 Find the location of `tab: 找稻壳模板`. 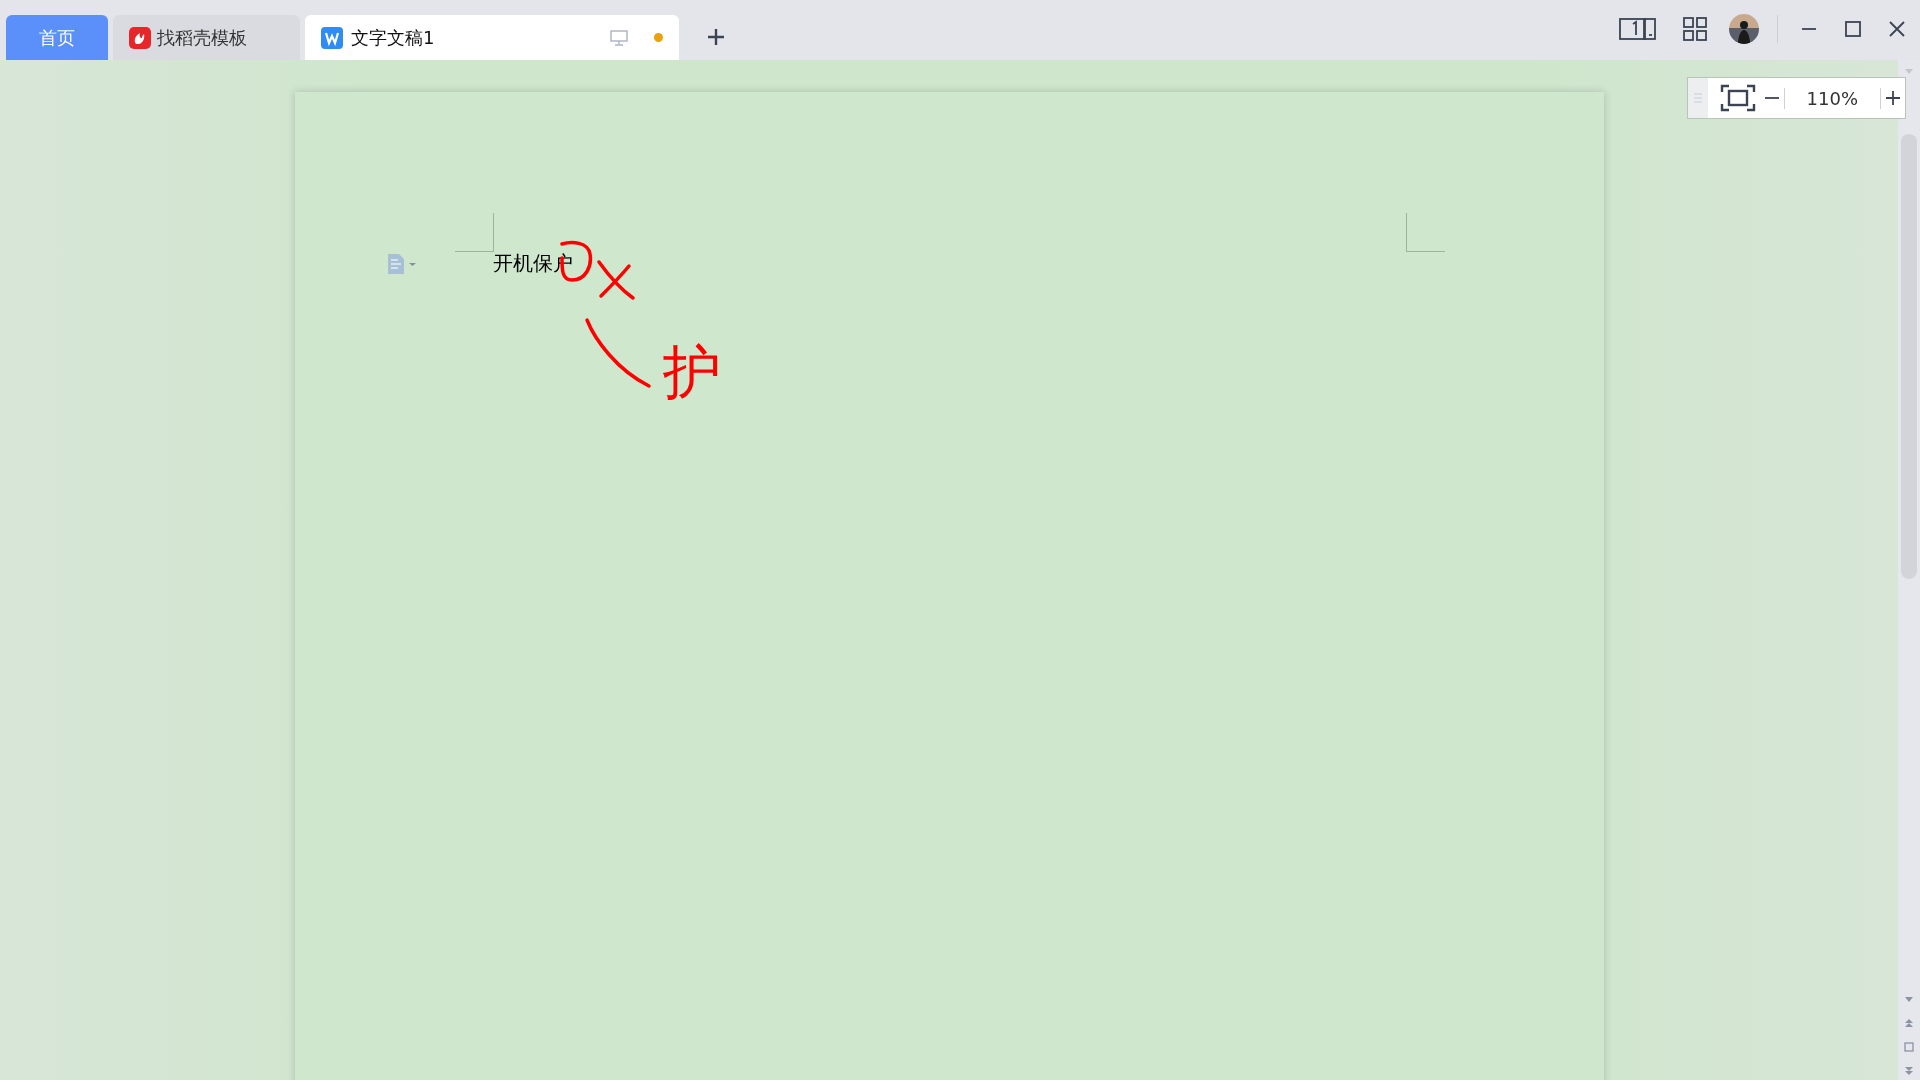

tab: 找稻壳模板 is located at coordinates (206, 37).